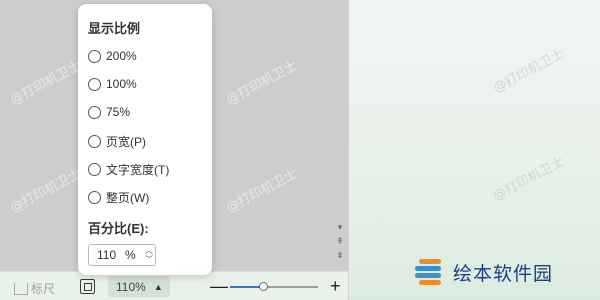  I want to click on zoom-option-100: 100%, so click(112, 84).